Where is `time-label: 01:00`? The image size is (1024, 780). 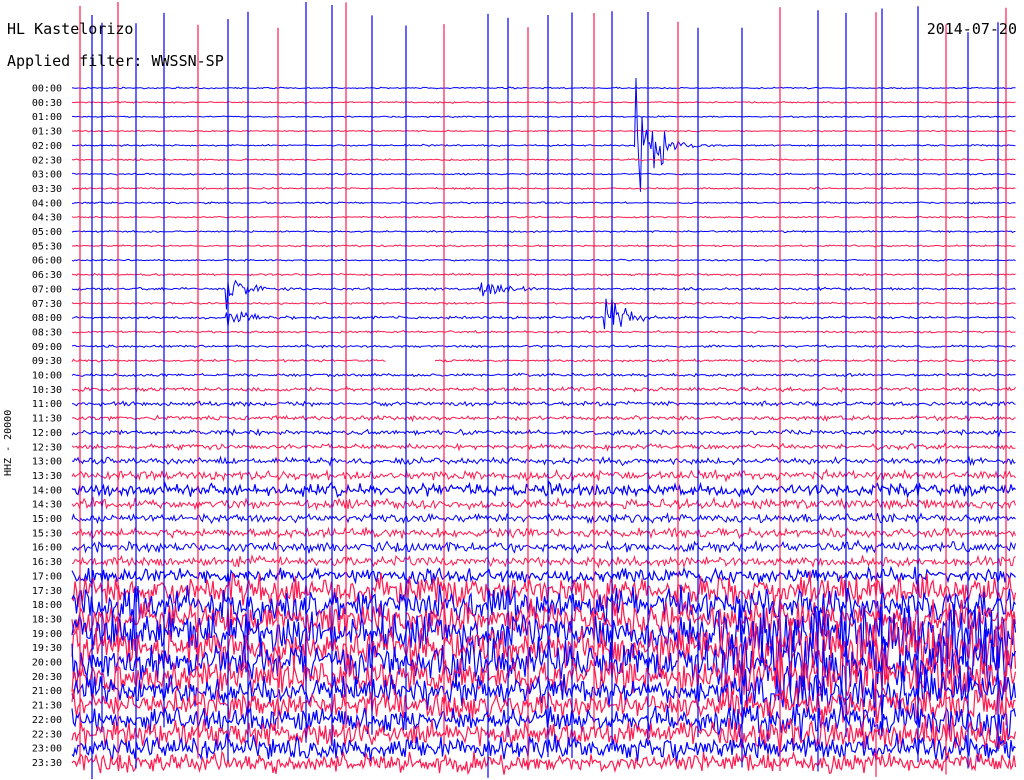 time-label: 01:00 is located at coordinates (47, 117).